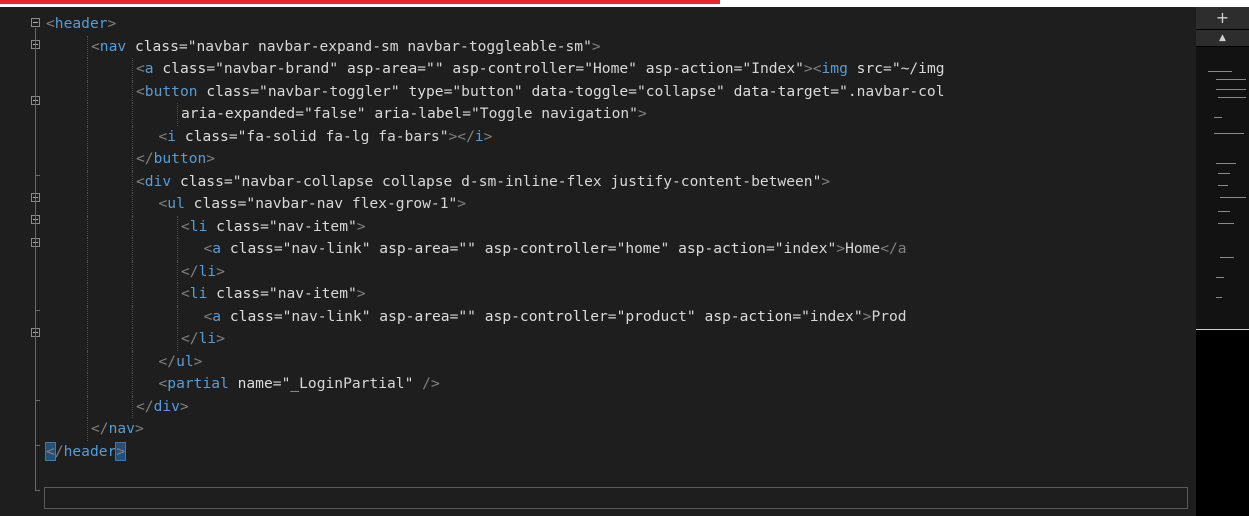  Describe the element at coordinates (277, 68) in the screenshot. I see `code-token: "navbar-brand"` at that location.